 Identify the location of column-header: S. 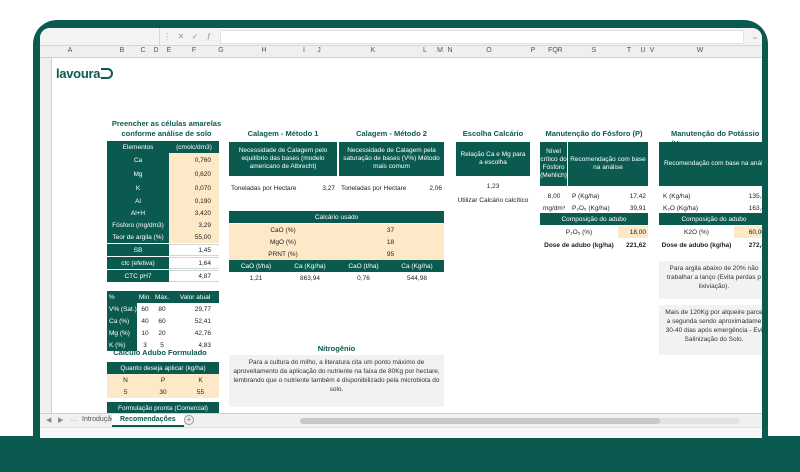
(594, 50).